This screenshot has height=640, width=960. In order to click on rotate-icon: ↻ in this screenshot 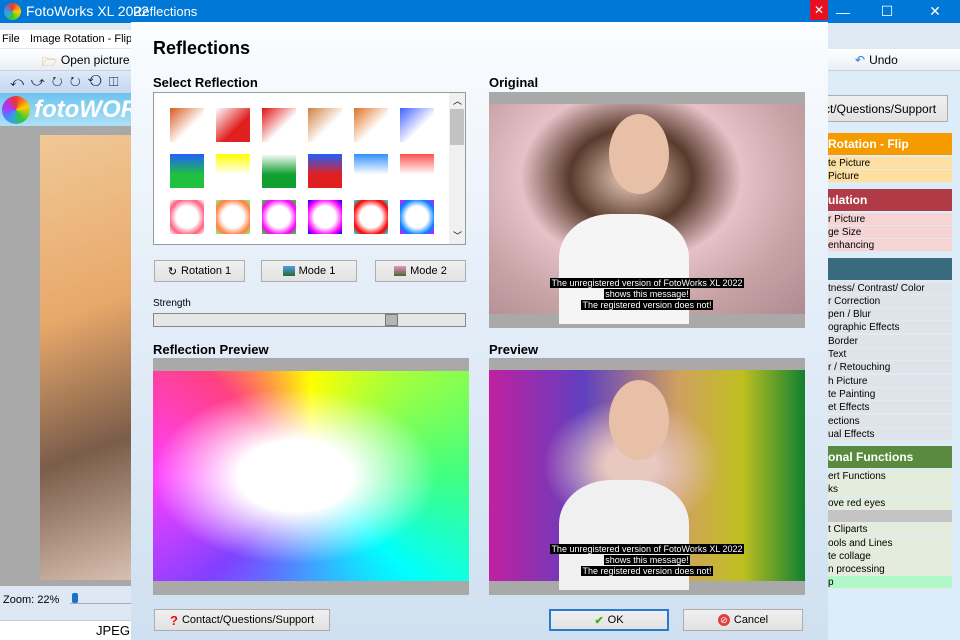, I will do `click(172, 271)`.